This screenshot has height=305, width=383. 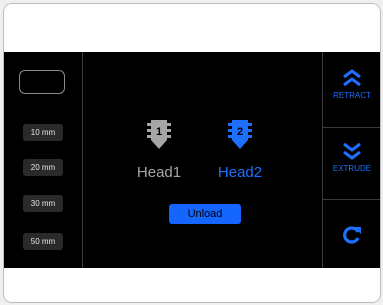 What do you see at coordinates (352, 168) in the screenshot?
I see `extrude-label: EXTRUDE` at bounding box center [352, 168].